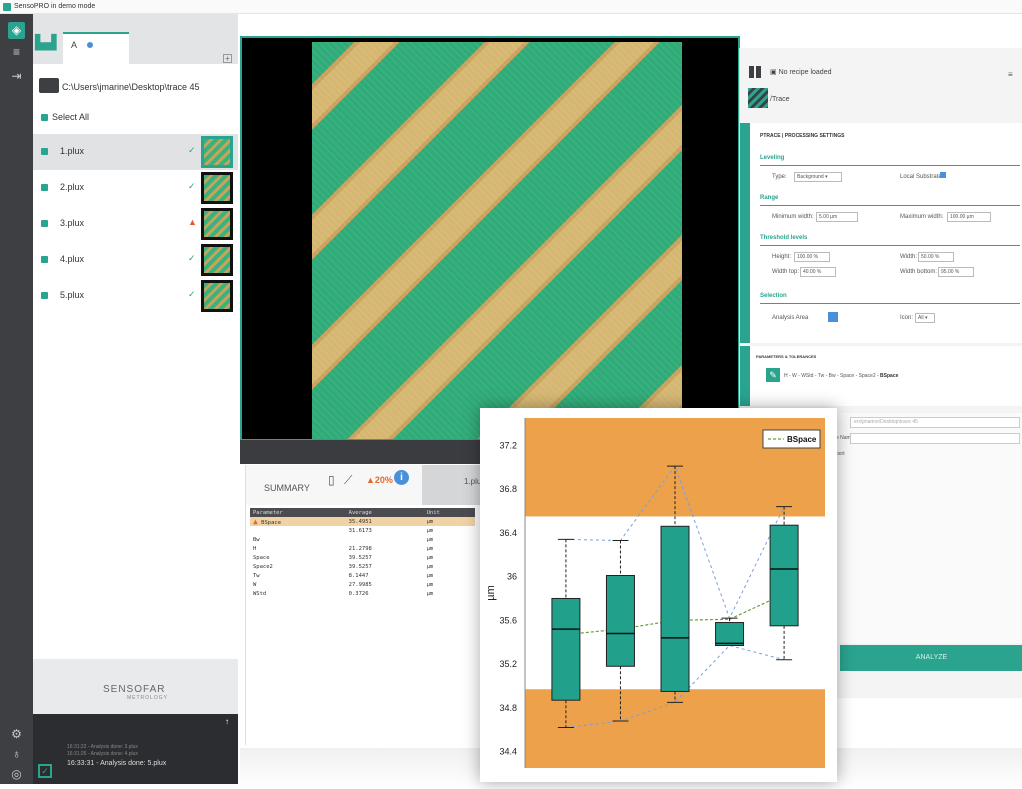  What do you see at coordinates (511, 7) in the screenshot?
I see `title-bar: SensoPRO in demo mode` at bounding box center [511, 7].